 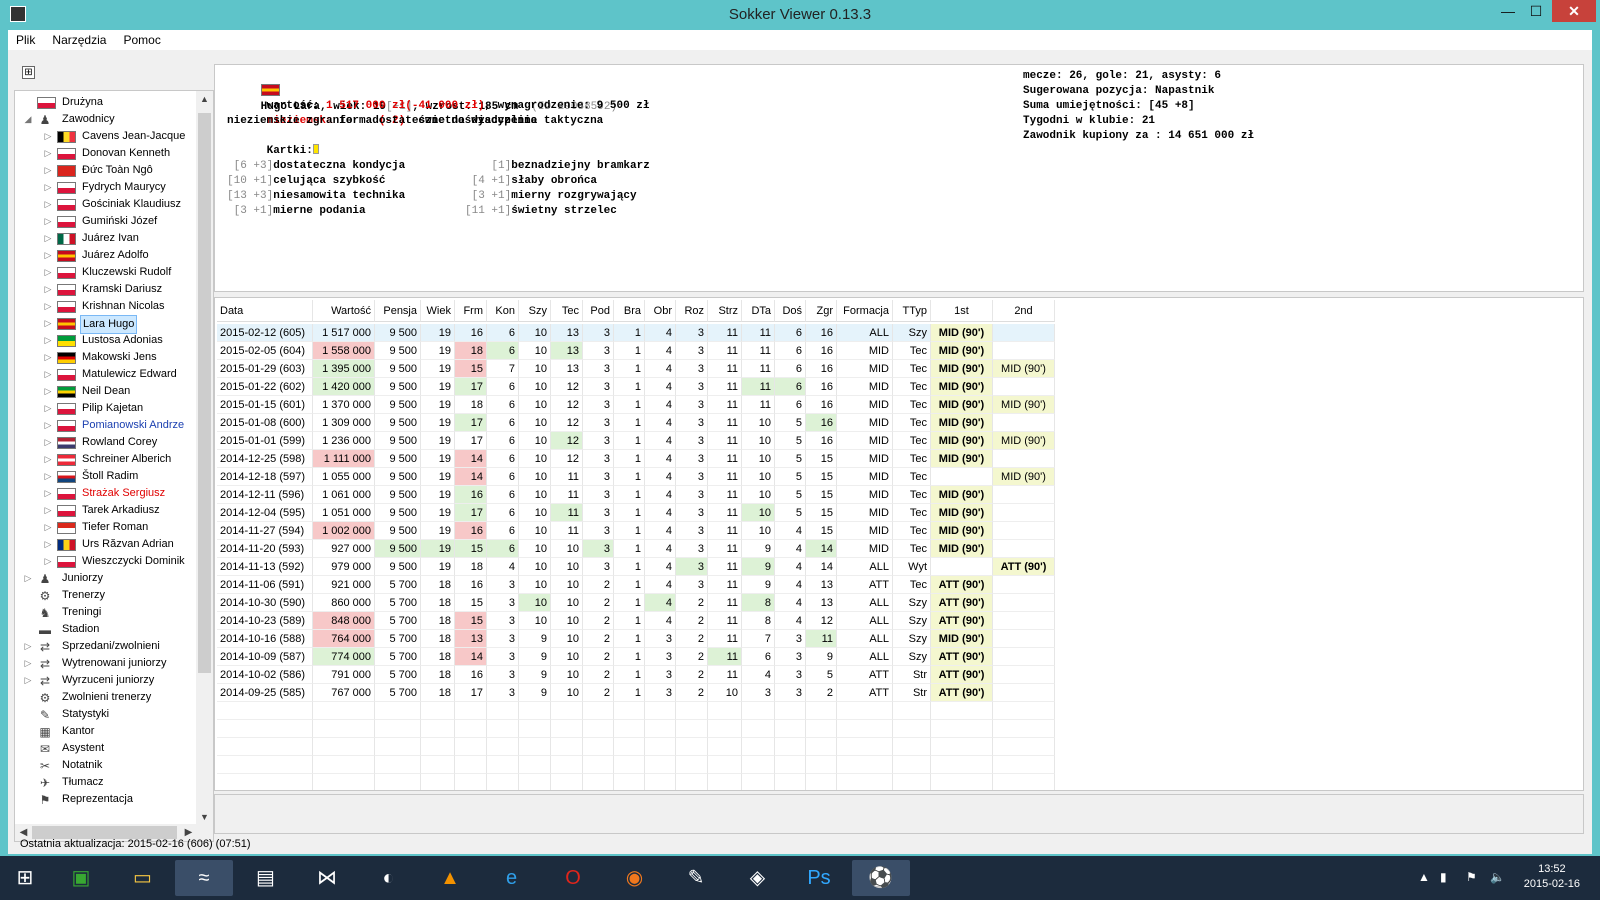 I want to click on tree-item: ▷ Strażak Sergiusz, so click(x=105, y=493).